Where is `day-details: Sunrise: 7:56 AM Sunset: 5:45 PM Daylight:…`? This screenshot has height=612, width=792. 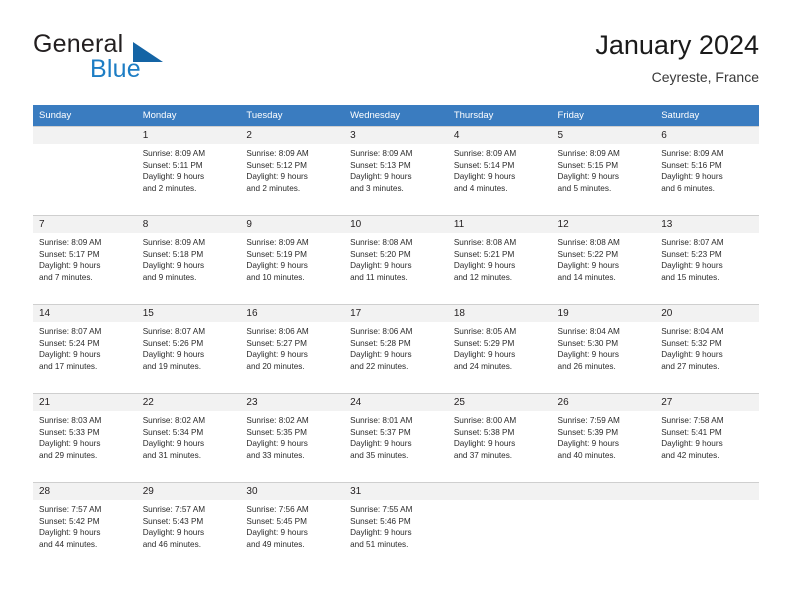
day-details: Sunrise: 7:56 AM Sunset: 5:45 PM Daylight:… is located at coordinates (292, 525).